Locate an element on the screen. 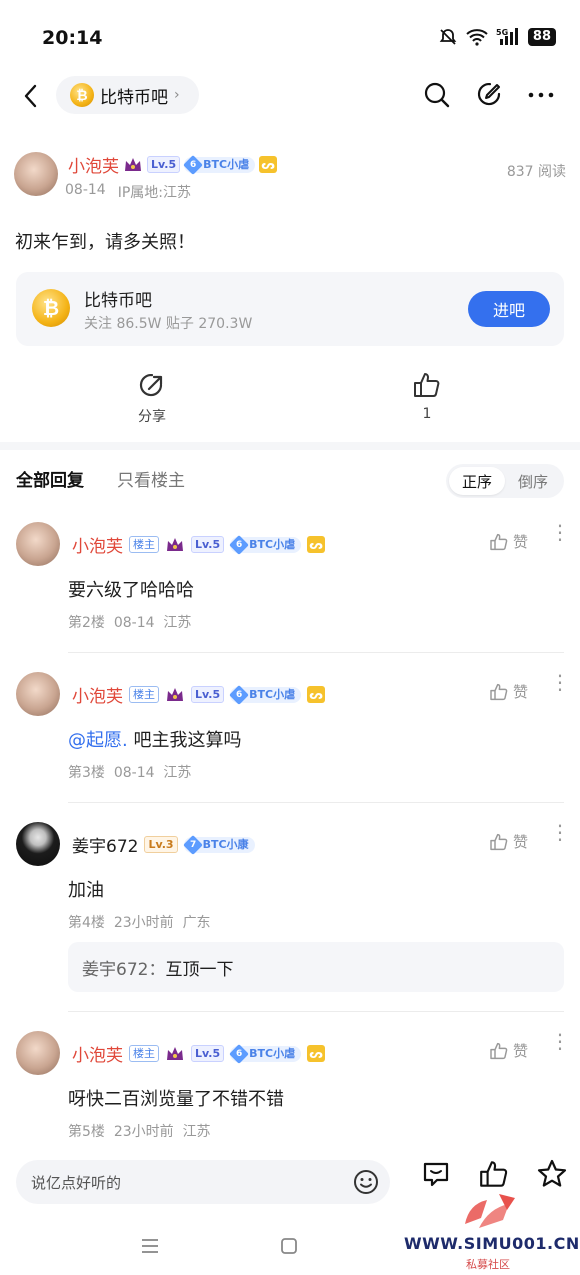  share-button: 分享 is located at coordinates (152, 399).